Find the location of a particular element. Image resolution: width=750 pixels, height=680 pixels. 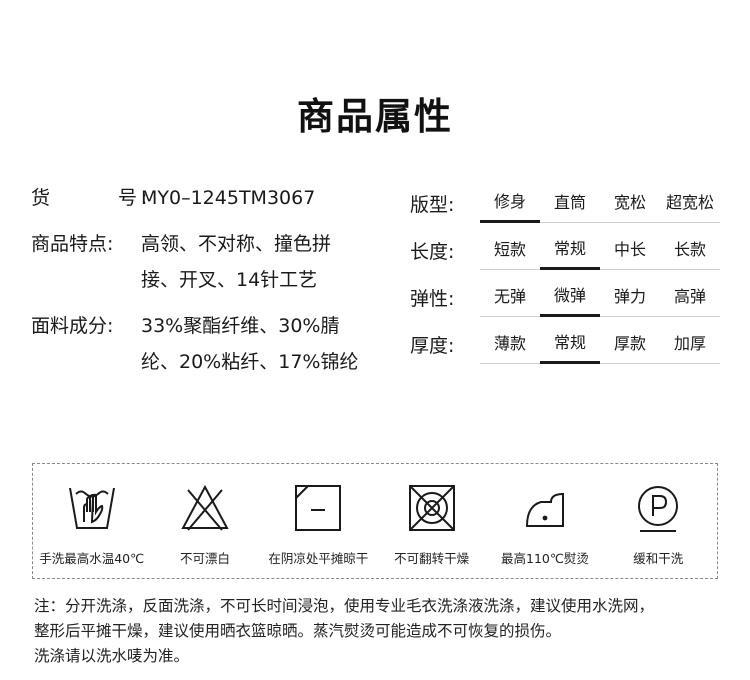

sku-label-char-2: 号 is located at coordinates (127, 198).